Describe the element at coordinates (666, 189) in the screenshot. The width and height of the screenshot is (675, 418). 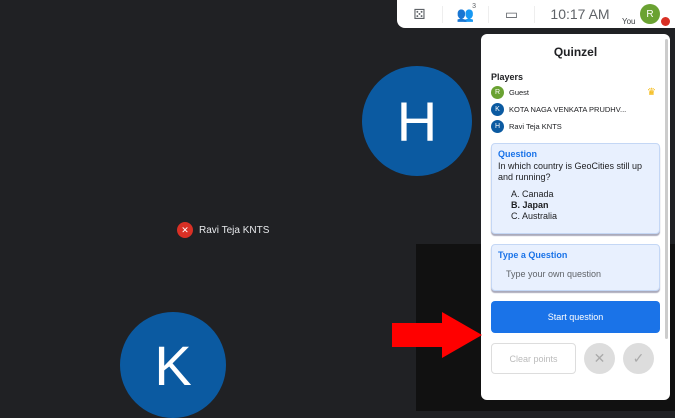
I see `panel-scrollbar` at that location.